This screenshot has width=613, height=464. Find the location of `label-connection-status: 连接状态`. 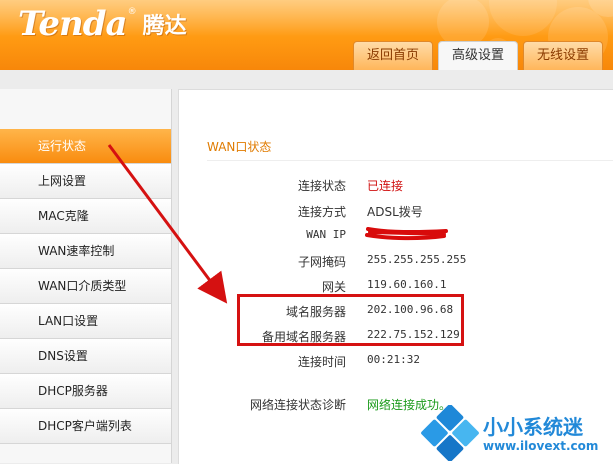

label-connection-status: 连接状态 is located at coordinates (321, 186).